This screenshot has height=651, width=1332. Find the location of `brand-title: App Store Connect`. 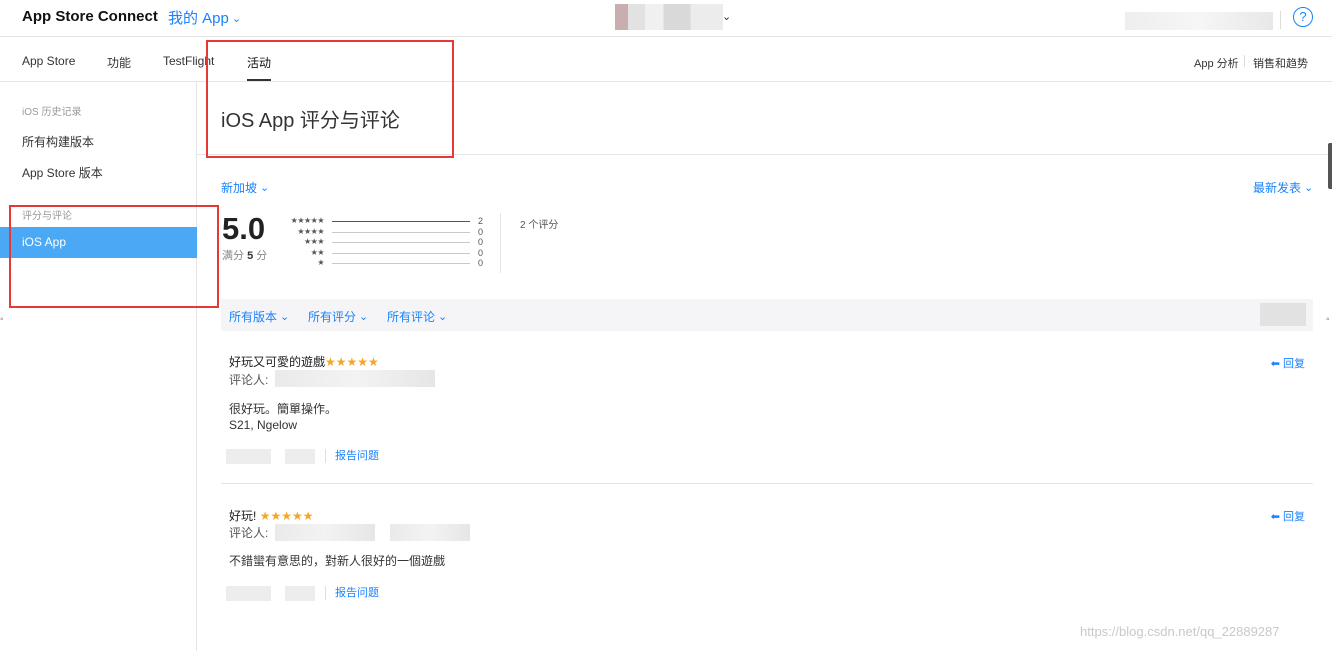

brand-title: App Store Connect is located at coordinates (90, 16).